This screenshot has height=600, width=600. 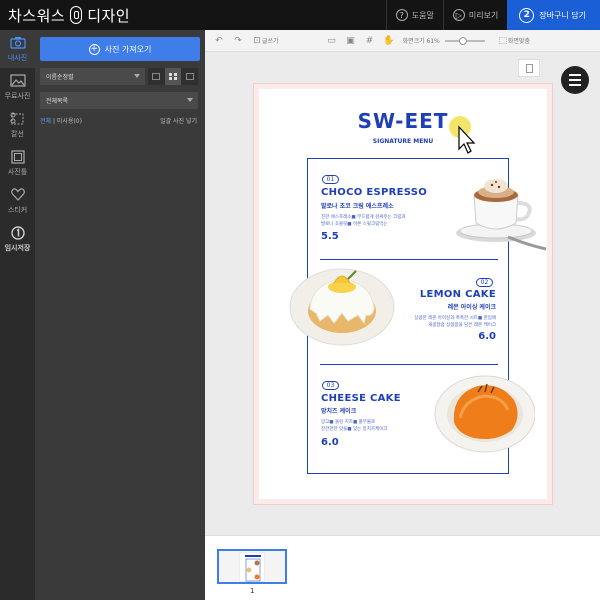 What do you see at coordinates (482, 413) in the screenshot?
I see `cheese-cake-photo` at bounding box center [482, 413].